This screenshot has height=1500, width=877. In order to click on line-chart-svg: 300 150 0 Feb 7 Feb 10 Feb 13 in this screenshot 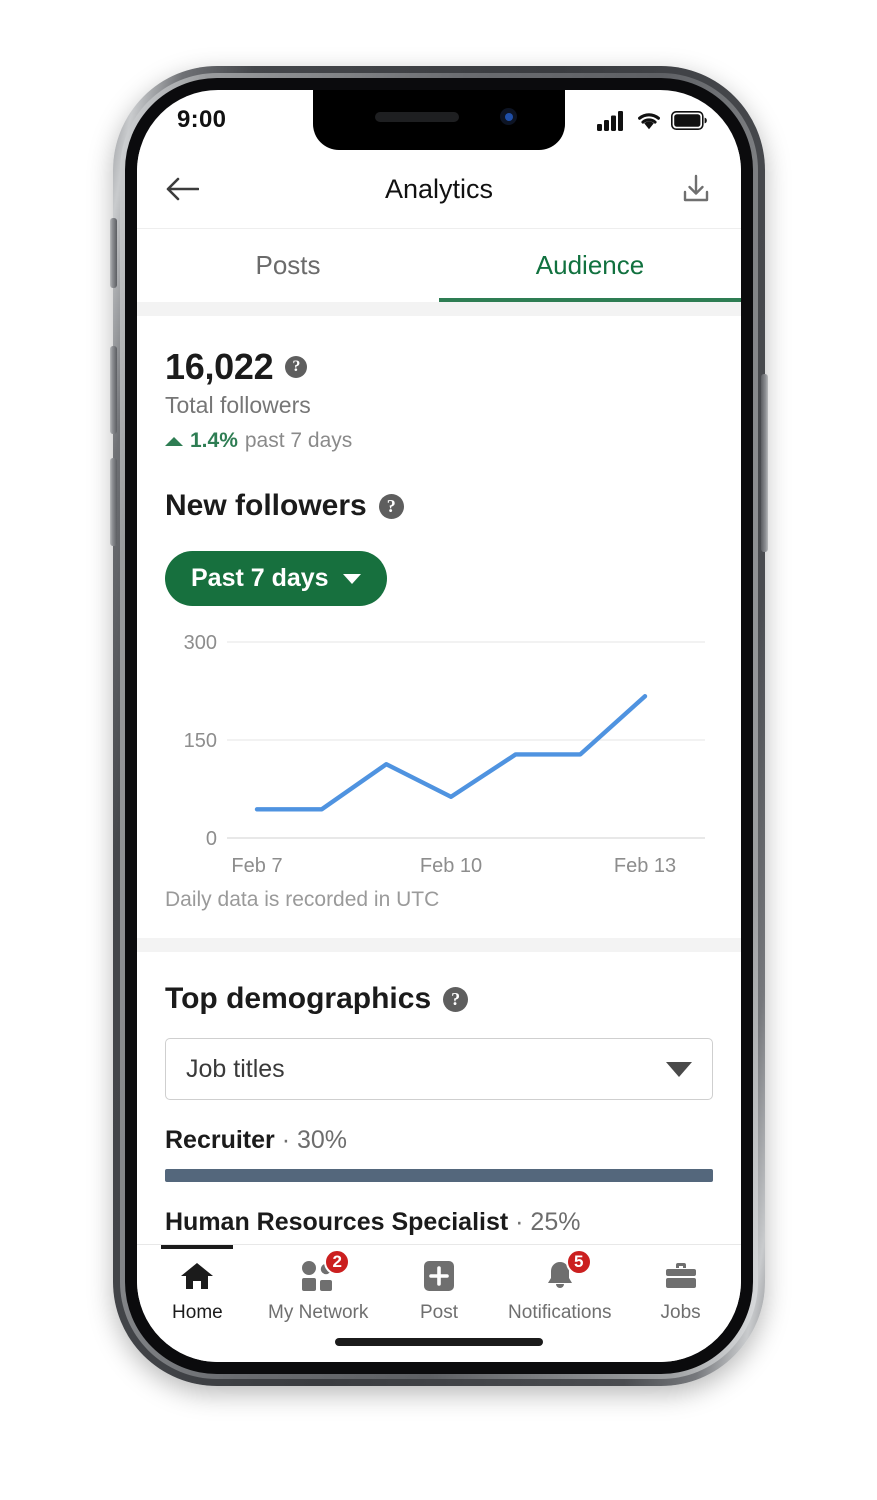, I will do `click(444, 754)`.